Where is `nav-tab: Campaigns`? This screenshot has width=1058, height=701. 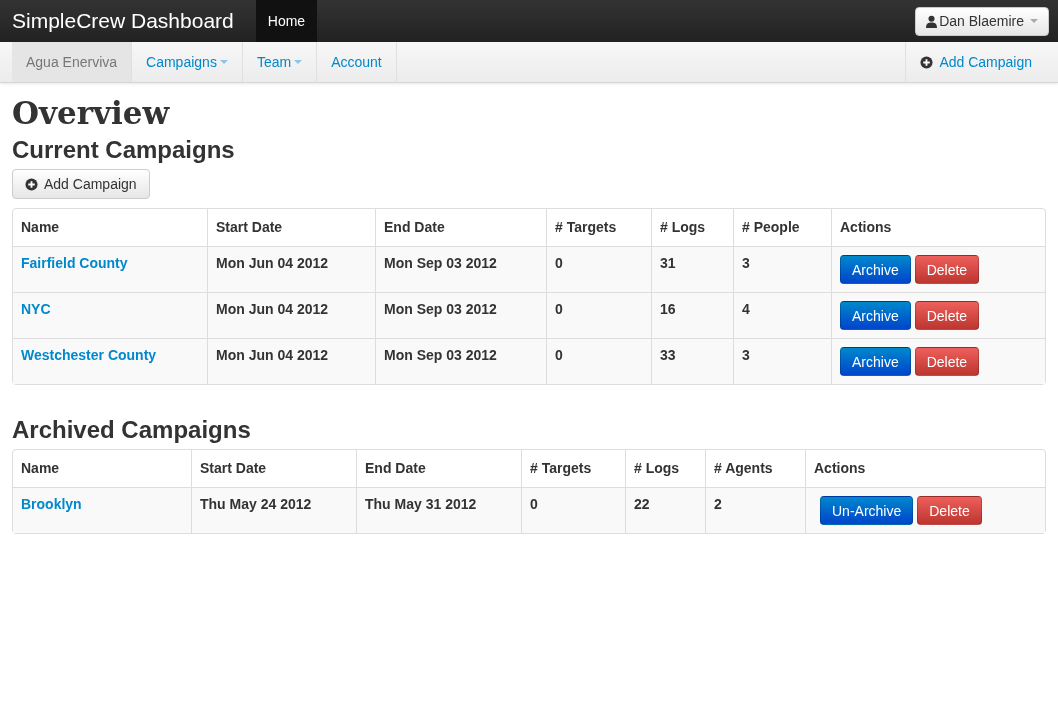 nav-tab: Campaigns is located at coordinates (187, 62).